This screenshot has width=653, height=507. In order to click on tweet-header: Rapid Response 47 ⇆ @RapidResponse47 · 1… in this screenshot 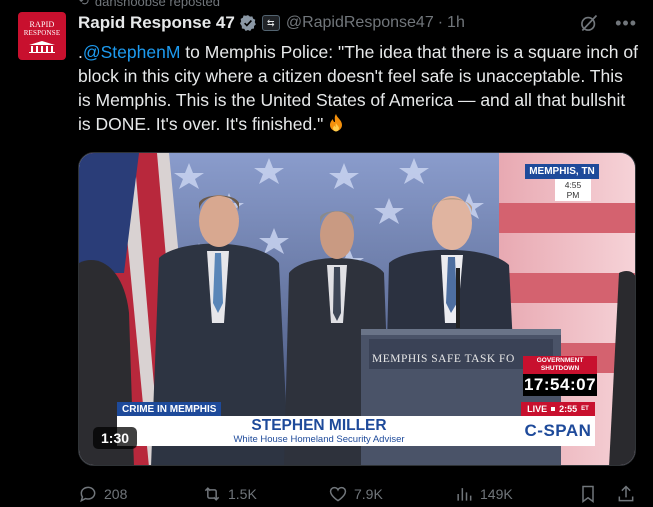, I will do `click(357, 23)`.